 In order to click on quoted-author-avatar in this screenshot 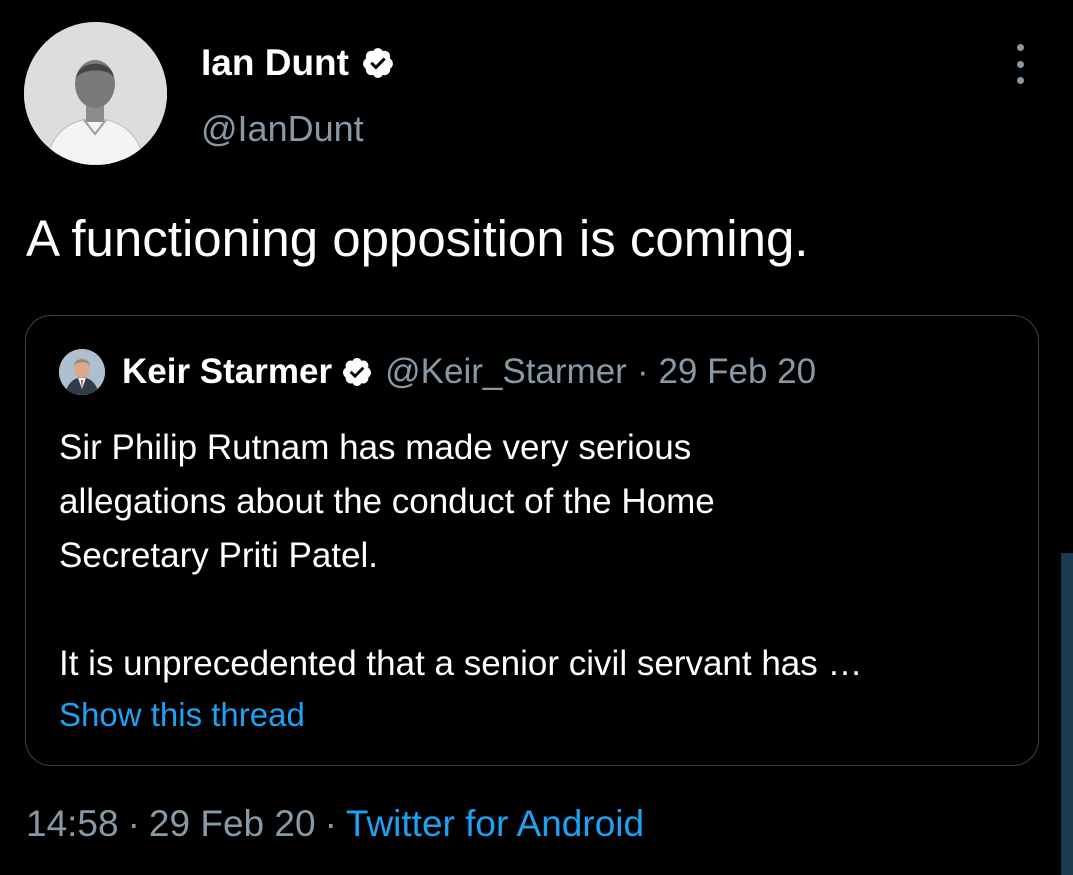, I will do `click(82, 372)`.